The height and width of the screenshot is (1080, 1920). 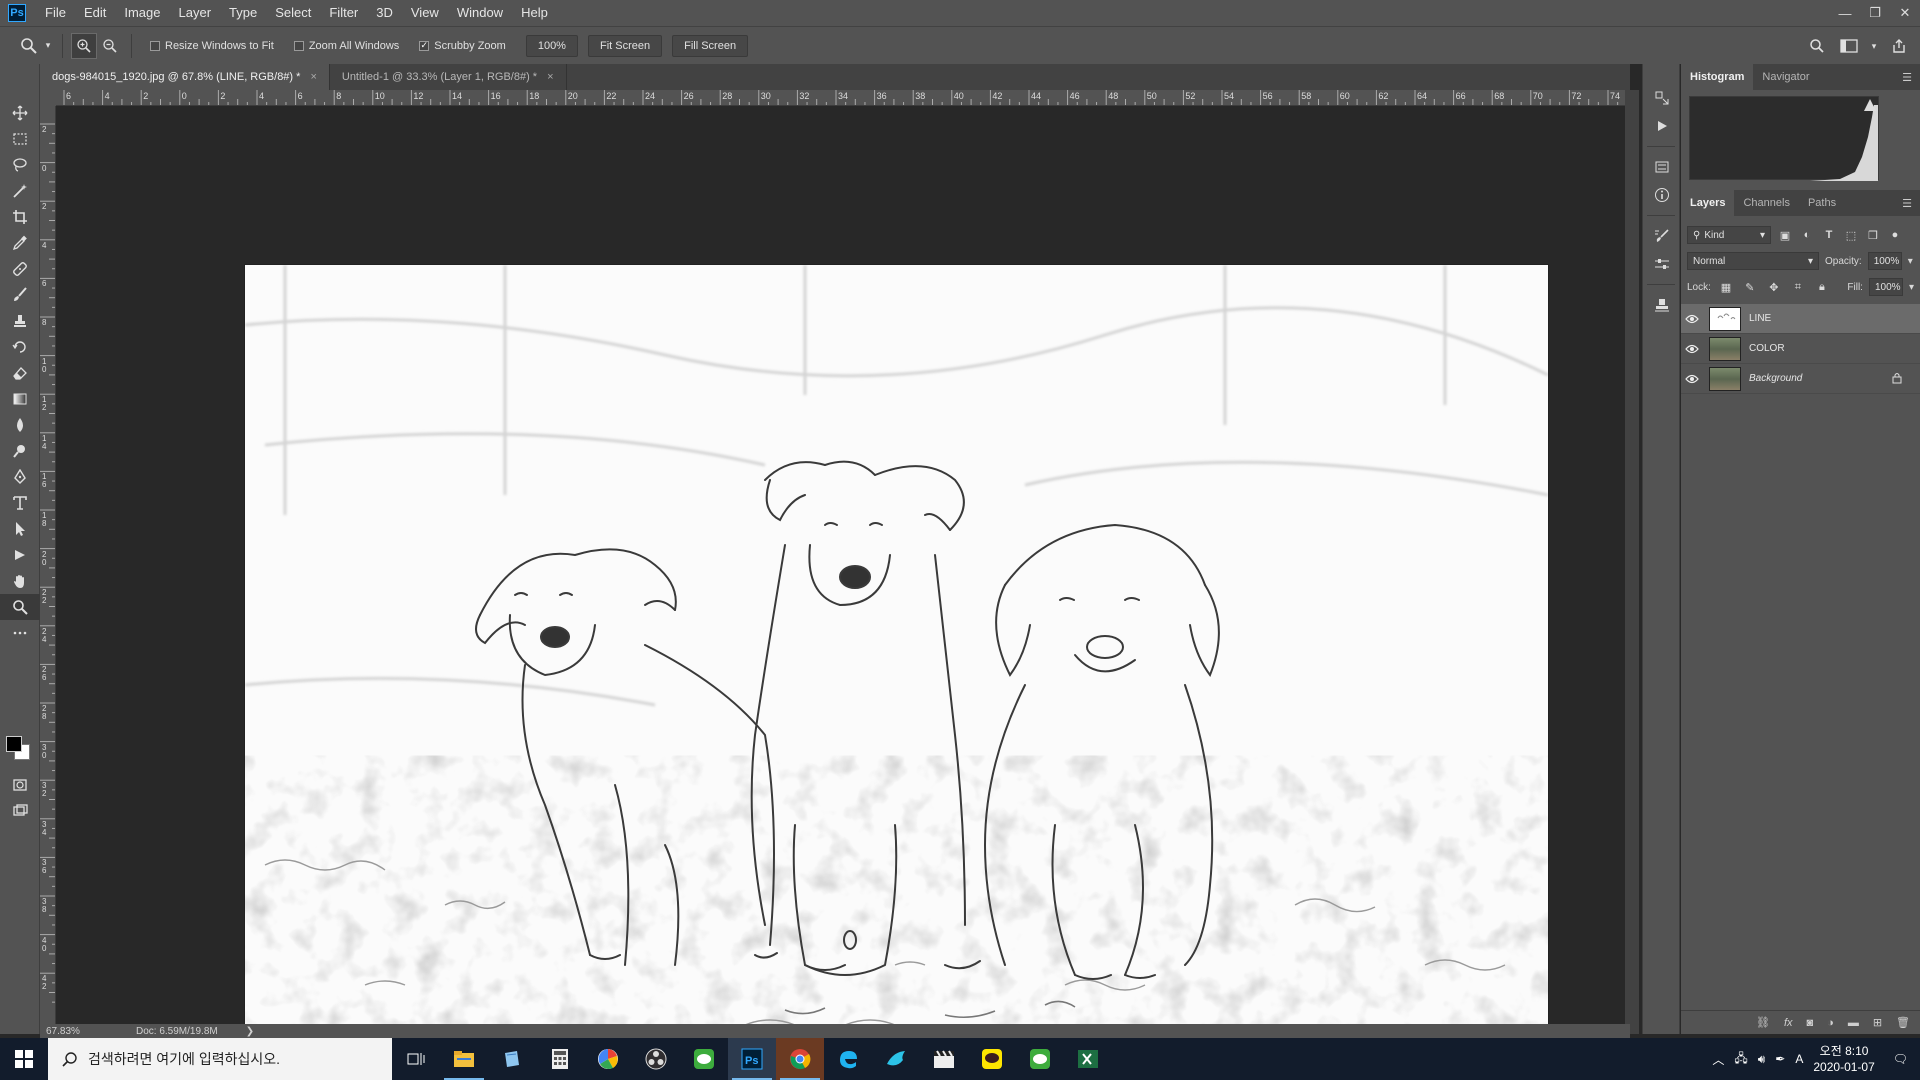 I want to click on bird-app-icon, so click(x=896, y=1059).